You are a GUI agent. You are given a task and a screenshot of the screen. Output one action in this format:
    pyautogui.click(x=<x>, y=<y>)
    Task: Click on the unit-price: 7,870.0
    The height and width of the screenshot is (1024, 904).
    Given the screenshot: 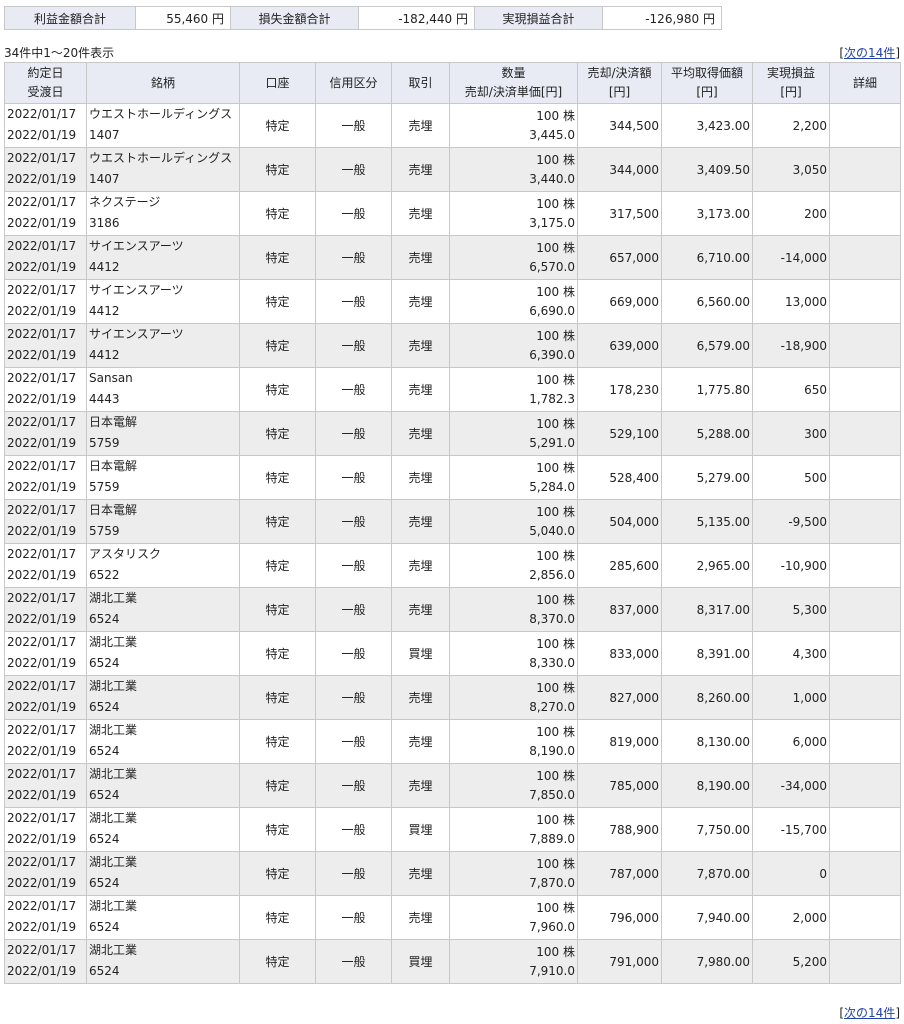 What is the action you would take?
    pyautogui.click(x=552, y=882)
    